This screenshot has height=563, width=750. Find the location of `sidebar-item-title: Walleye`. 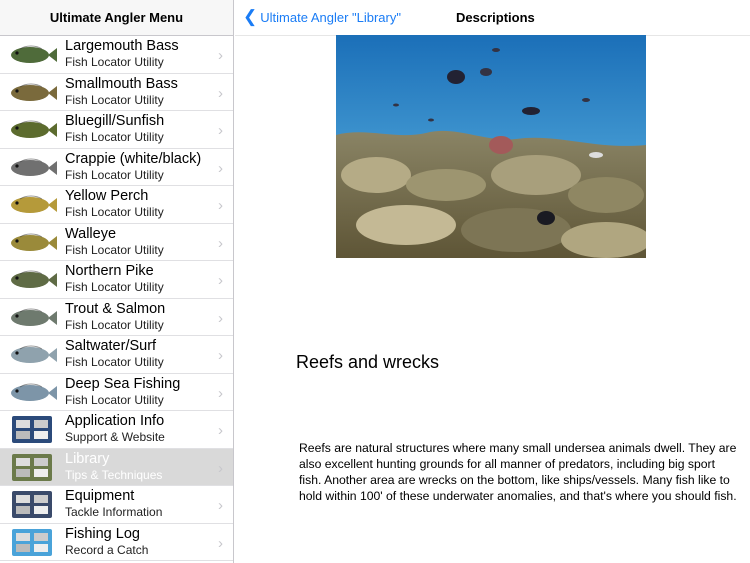

sidebar-item-title: Walleye is located at coordinates (91, 233).